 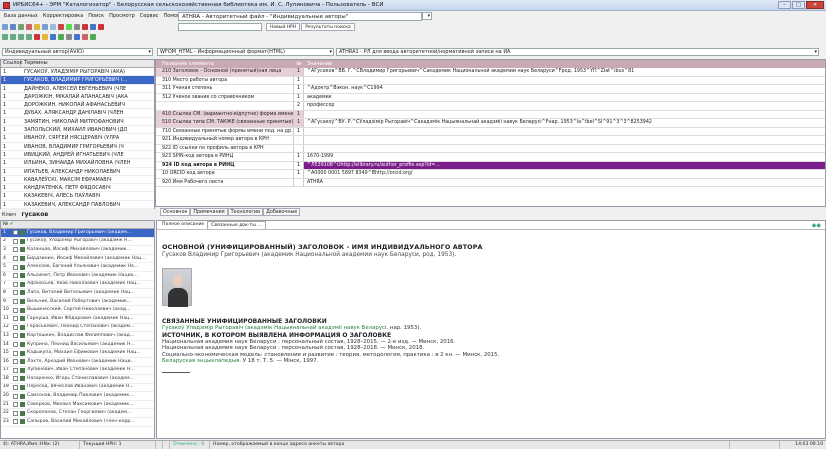 I want to click on tab-full-description: Полное описание, so click(x=183, y=225).